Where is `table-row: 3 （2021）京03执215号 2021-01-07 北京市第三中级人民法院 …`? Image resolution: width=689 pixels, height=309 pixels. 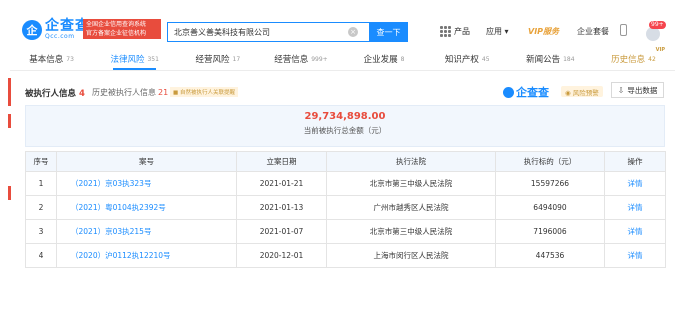 table-row: 3 （2021）京03执215号 2021-01-07 北京市第三中级人民法院 … is located at coordinates (345, 231).